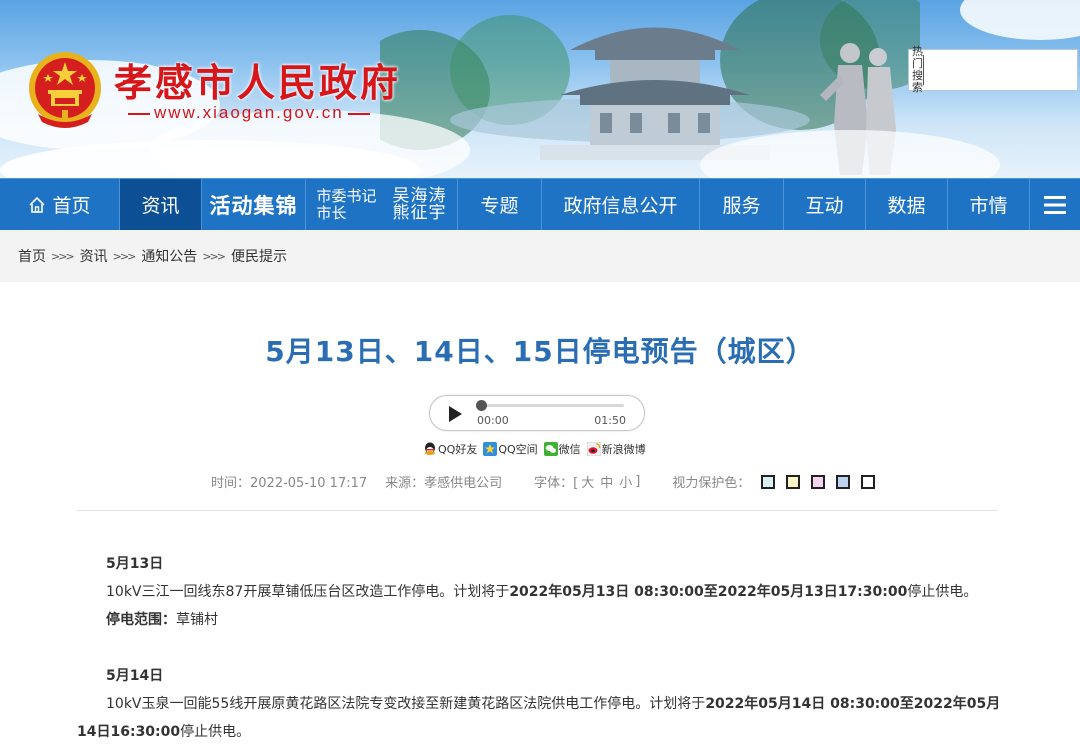  I want to click on cloud-decoration, so click(1020, 20).